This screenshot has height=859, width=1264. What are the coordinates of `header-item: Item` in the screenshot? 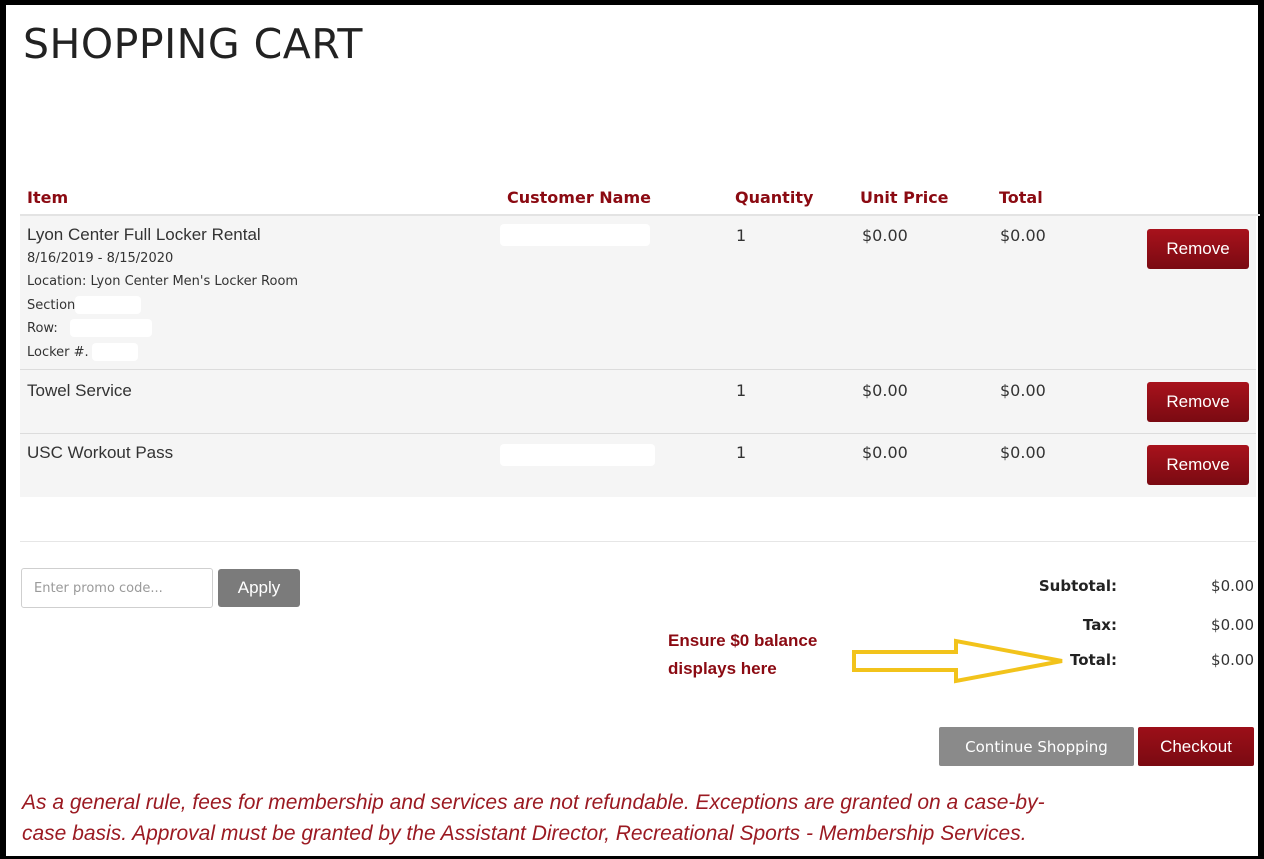 It's located at (48, 197).